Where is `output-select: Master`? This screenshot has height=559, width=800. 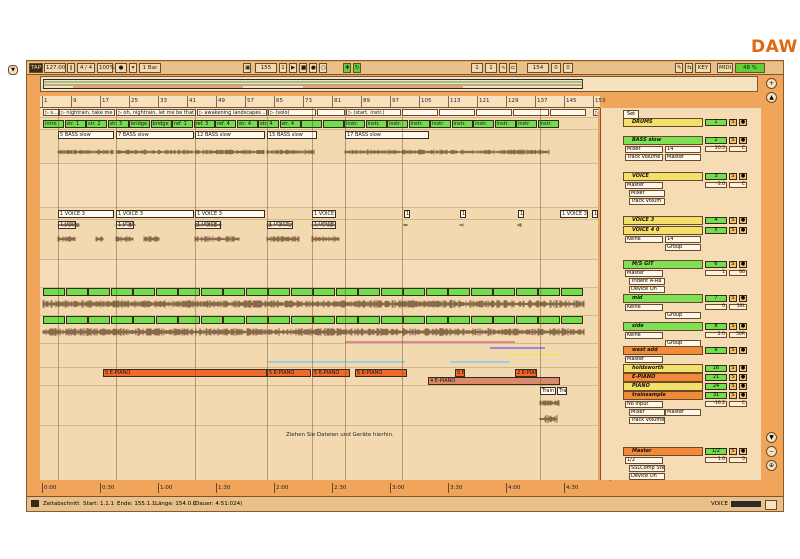 output-select: Master is located at coordinates (683, 157).